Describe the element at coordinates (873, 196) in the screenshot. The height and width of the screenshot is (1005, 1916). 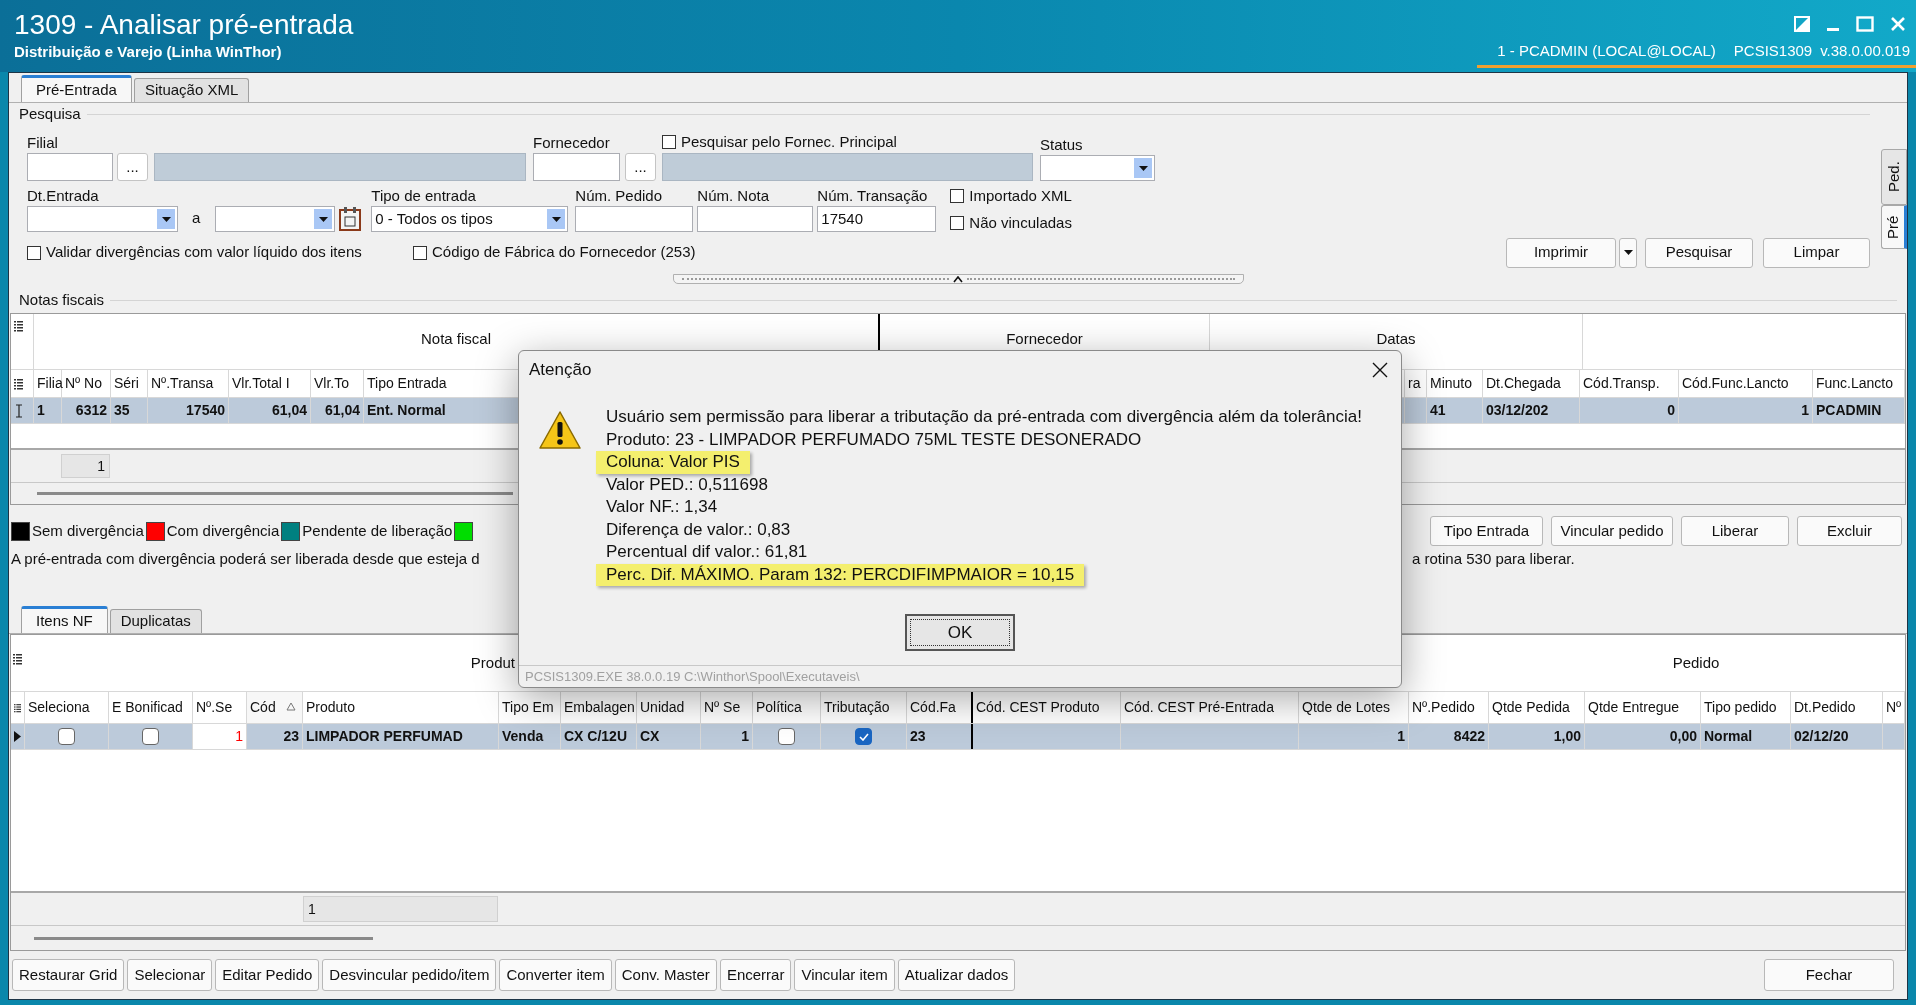
I see `field-label: Núm. Transação` at that location.